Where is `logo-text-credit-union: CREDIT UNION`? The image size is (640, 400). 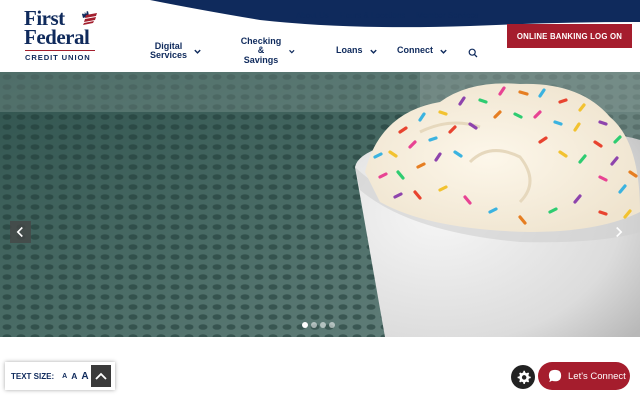 logo-text-credit-union: CREDIT UNION is located at coordinates (58, 57).